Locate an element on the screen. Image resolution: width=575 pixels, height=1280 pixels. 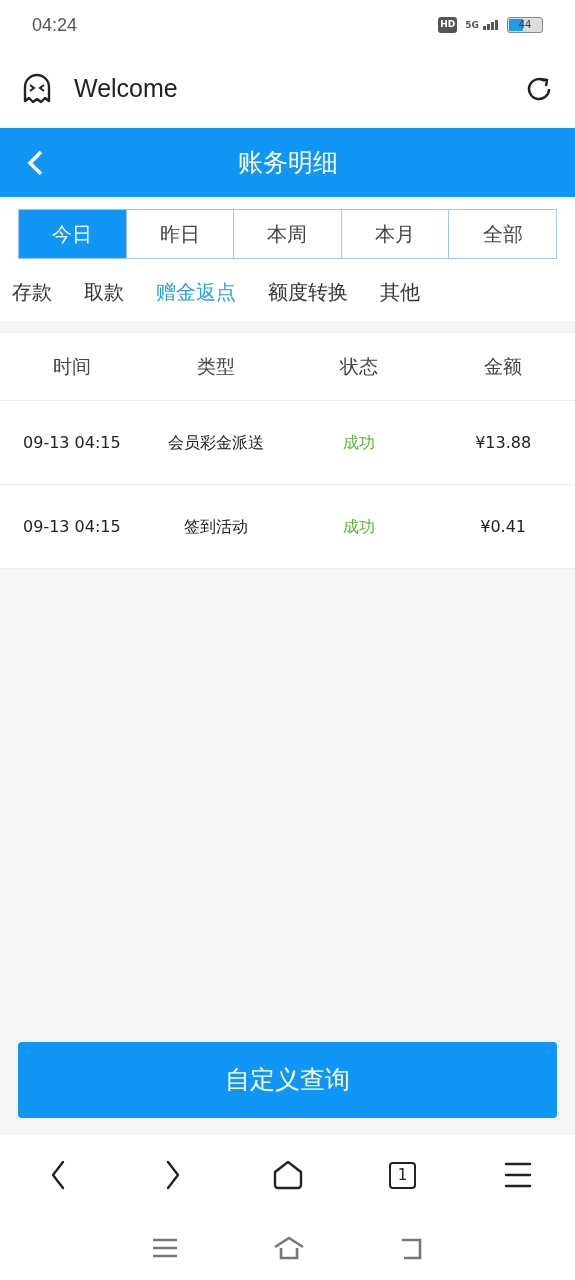
column-header: 状态 is located at coordinates (359, 367).